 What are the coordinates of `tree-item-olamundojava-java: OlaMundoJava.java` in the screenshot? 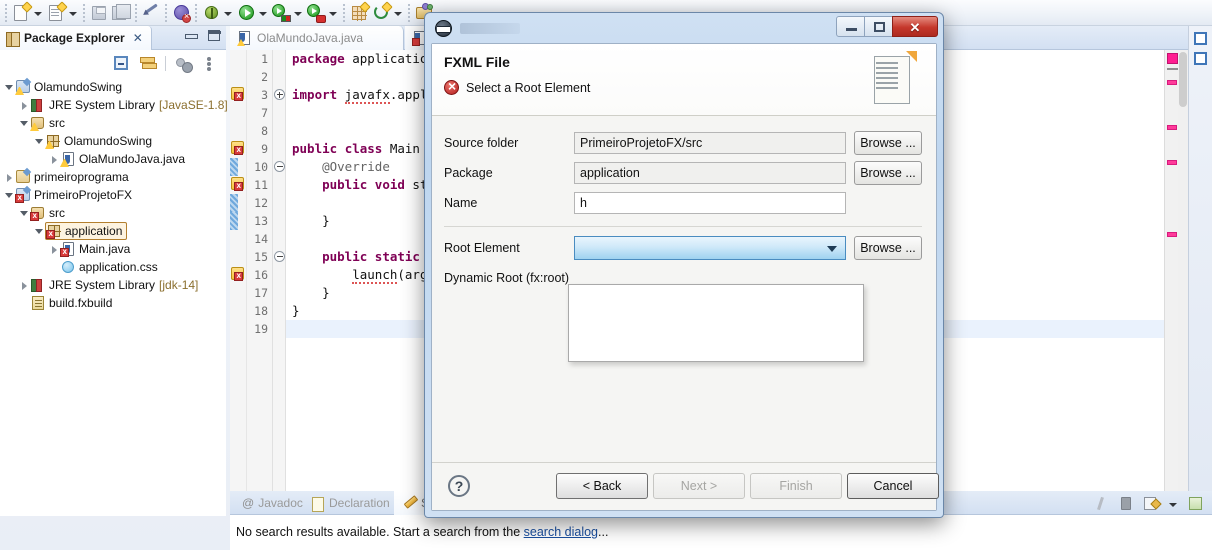 It's located at (113, 159).